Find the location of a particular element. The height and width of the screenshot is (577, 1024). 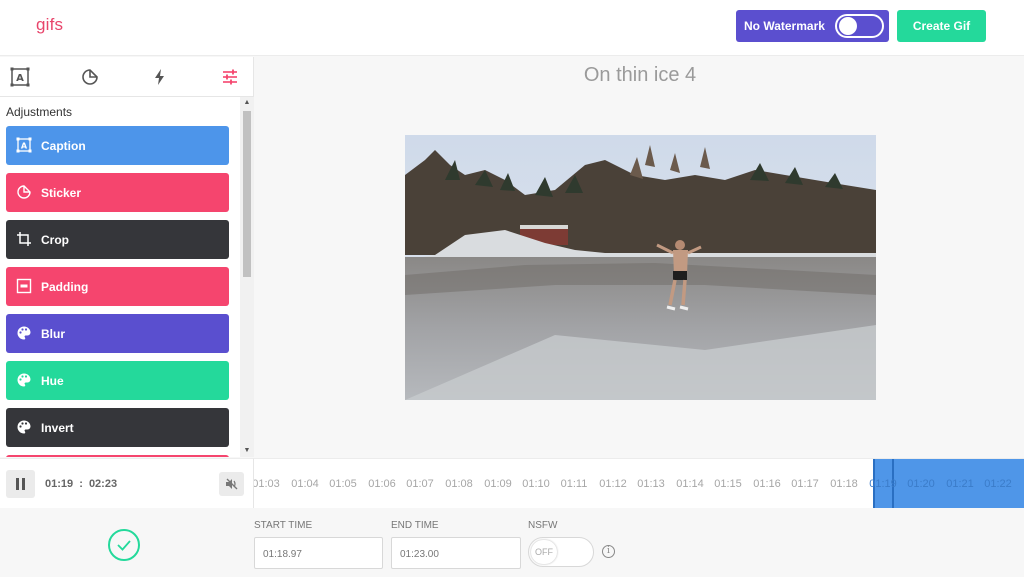

timeline-tick: 01:16 is located at coordinates (767, 484).